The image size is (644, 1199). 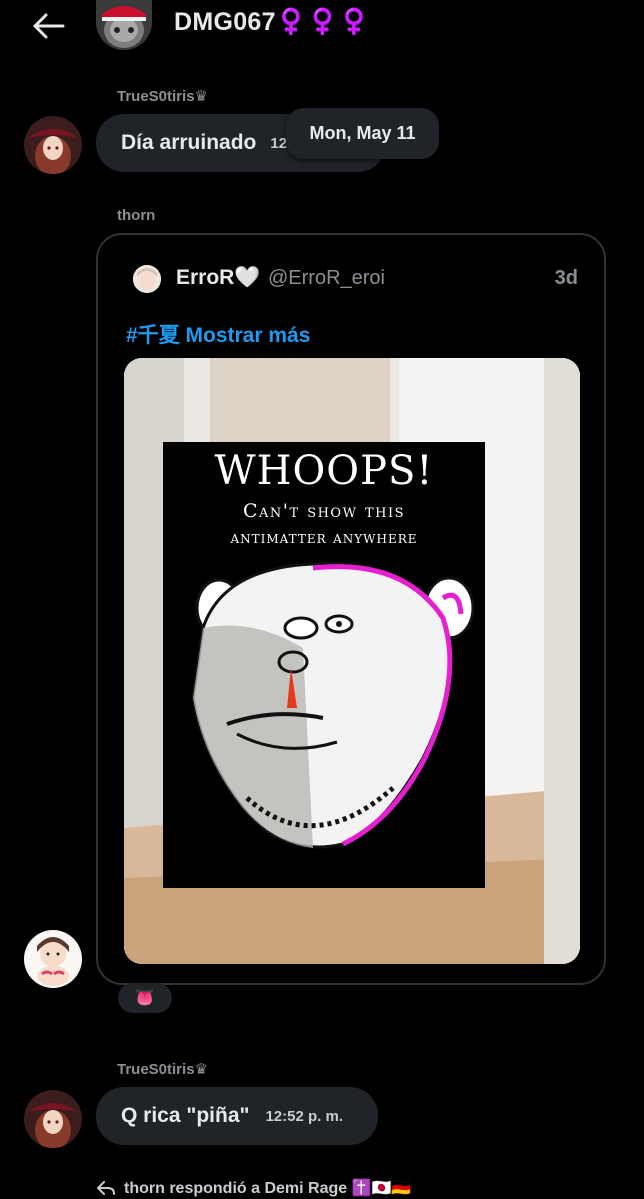 What do you see at coordinates (362, 133) in the screenshot?
I see `date-tooltip: Mon, May 11` at bounding box center [362, 133].